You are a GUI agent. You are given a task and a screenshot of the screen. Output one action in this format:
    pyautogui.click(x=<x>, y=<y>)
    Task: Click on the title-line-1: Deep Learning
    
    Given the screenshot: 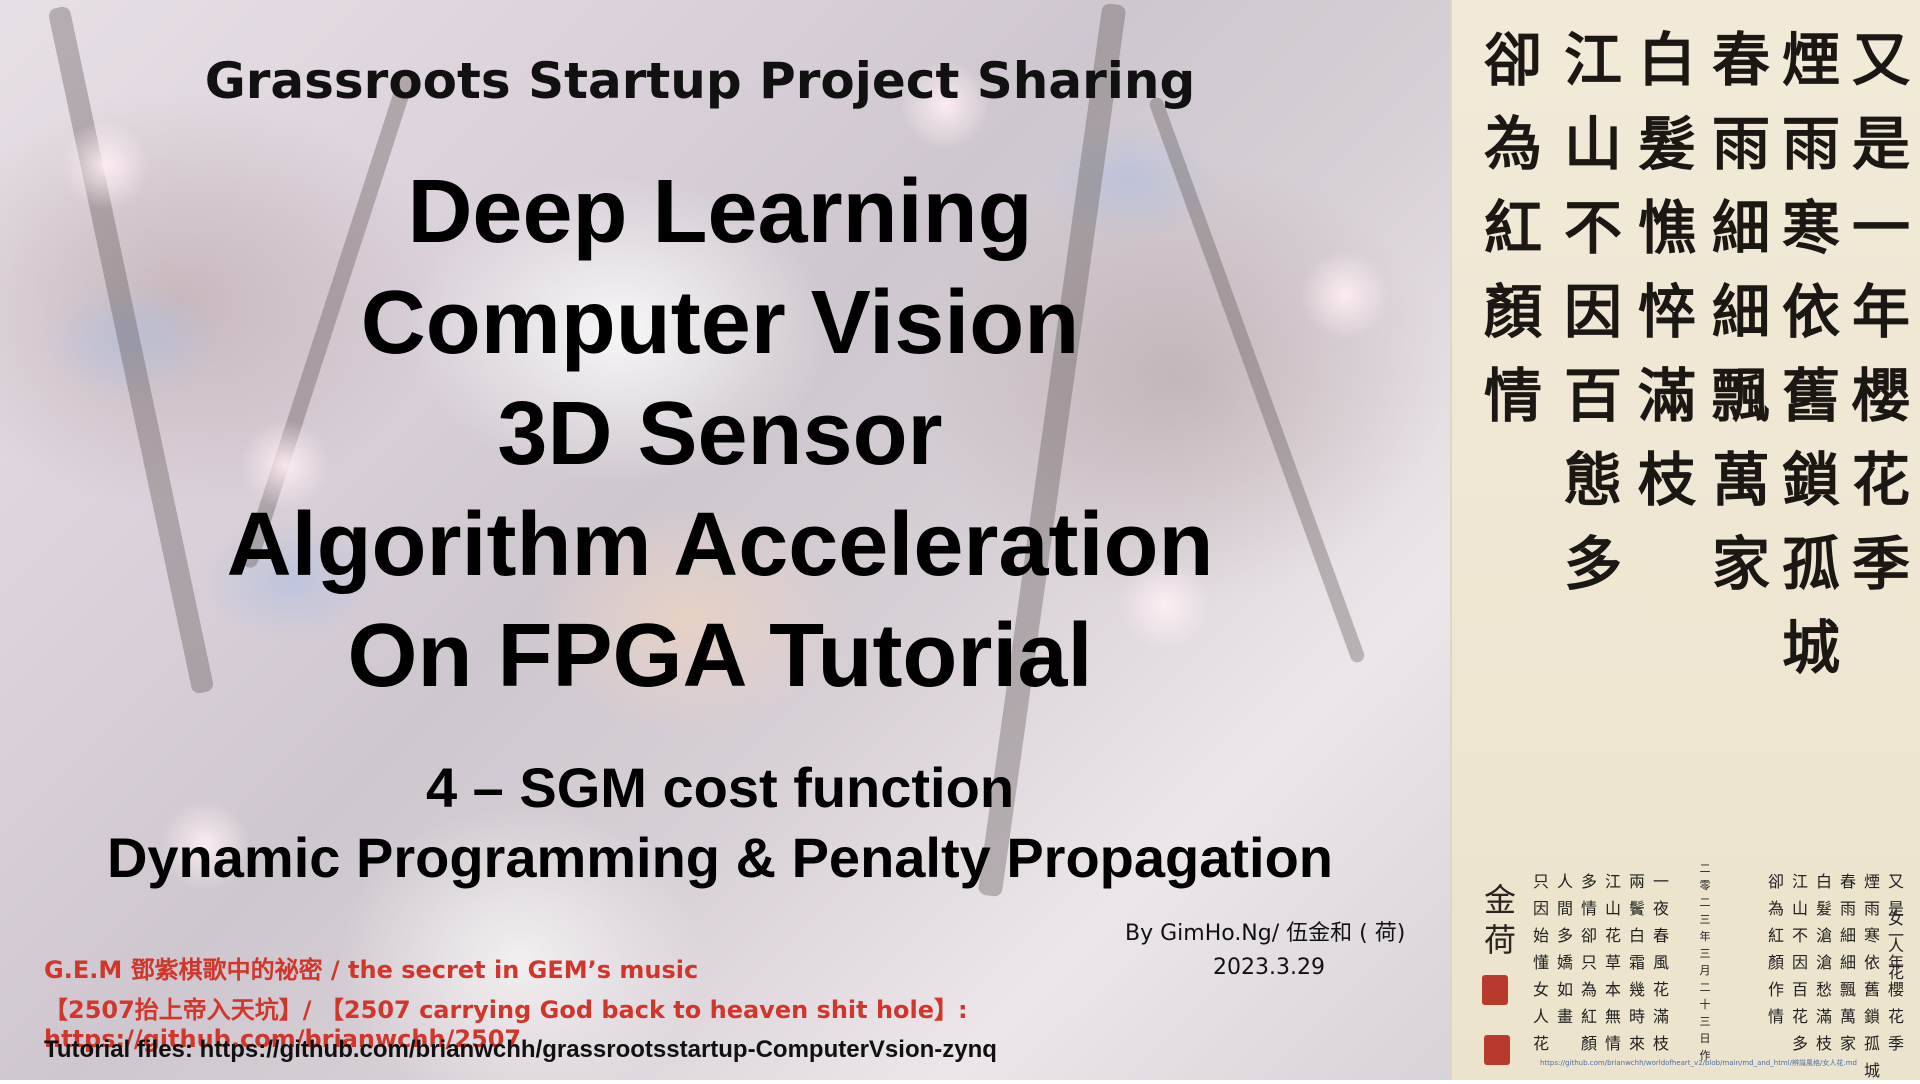 What is the action you would take?
    pyautogui.click(x=720, y=212)
    